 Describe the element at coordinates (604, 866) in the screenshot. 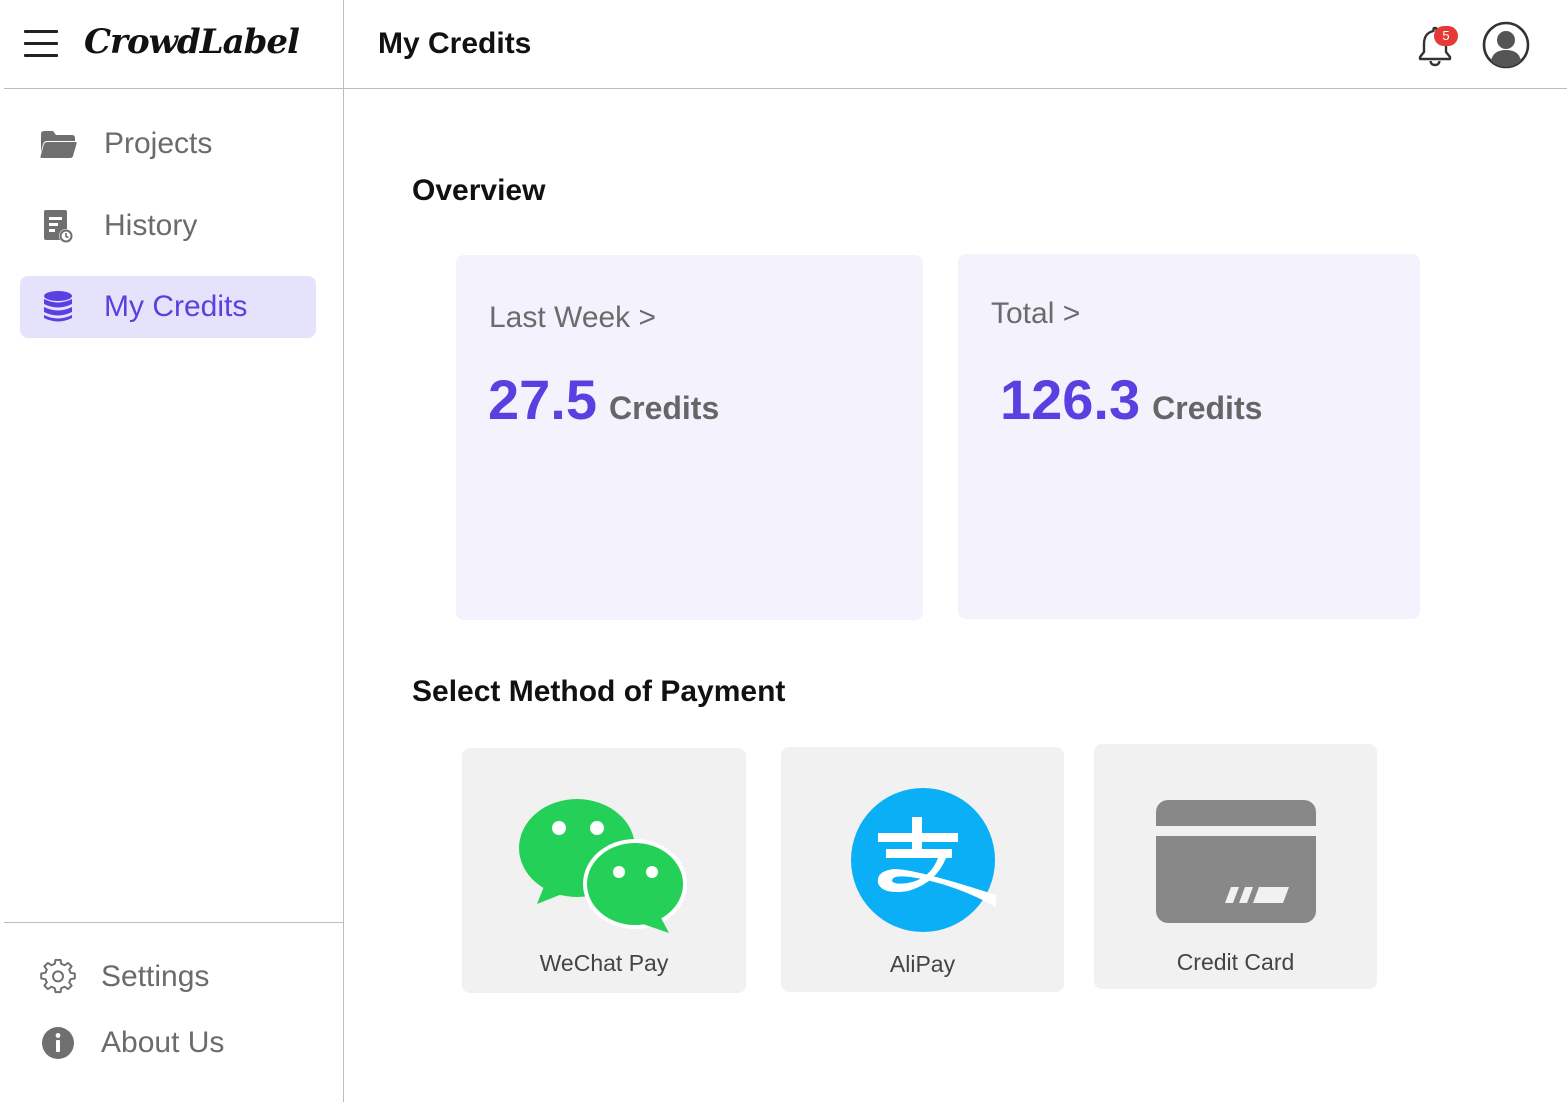

I see `wechat-icon` at that location.